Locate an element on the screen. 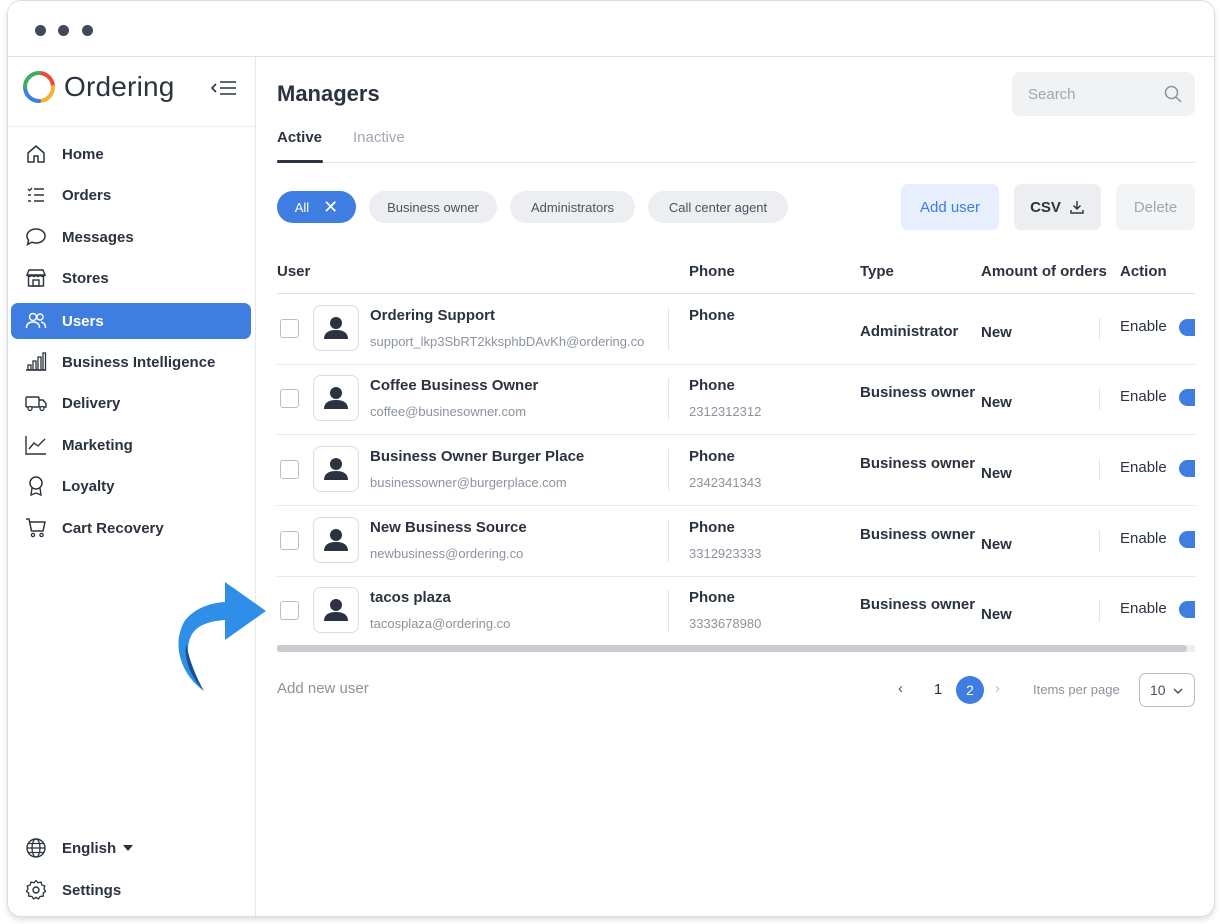 The image size is (1221, 924). chat-bubble-icon is located at coordinates (36, 237).